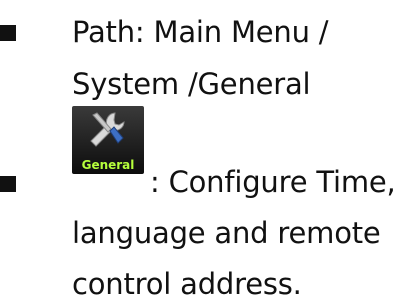 This screenshot has height=306, width=409. I want to click on path-line-1: Path: Main Menu /, so click(200, 32).